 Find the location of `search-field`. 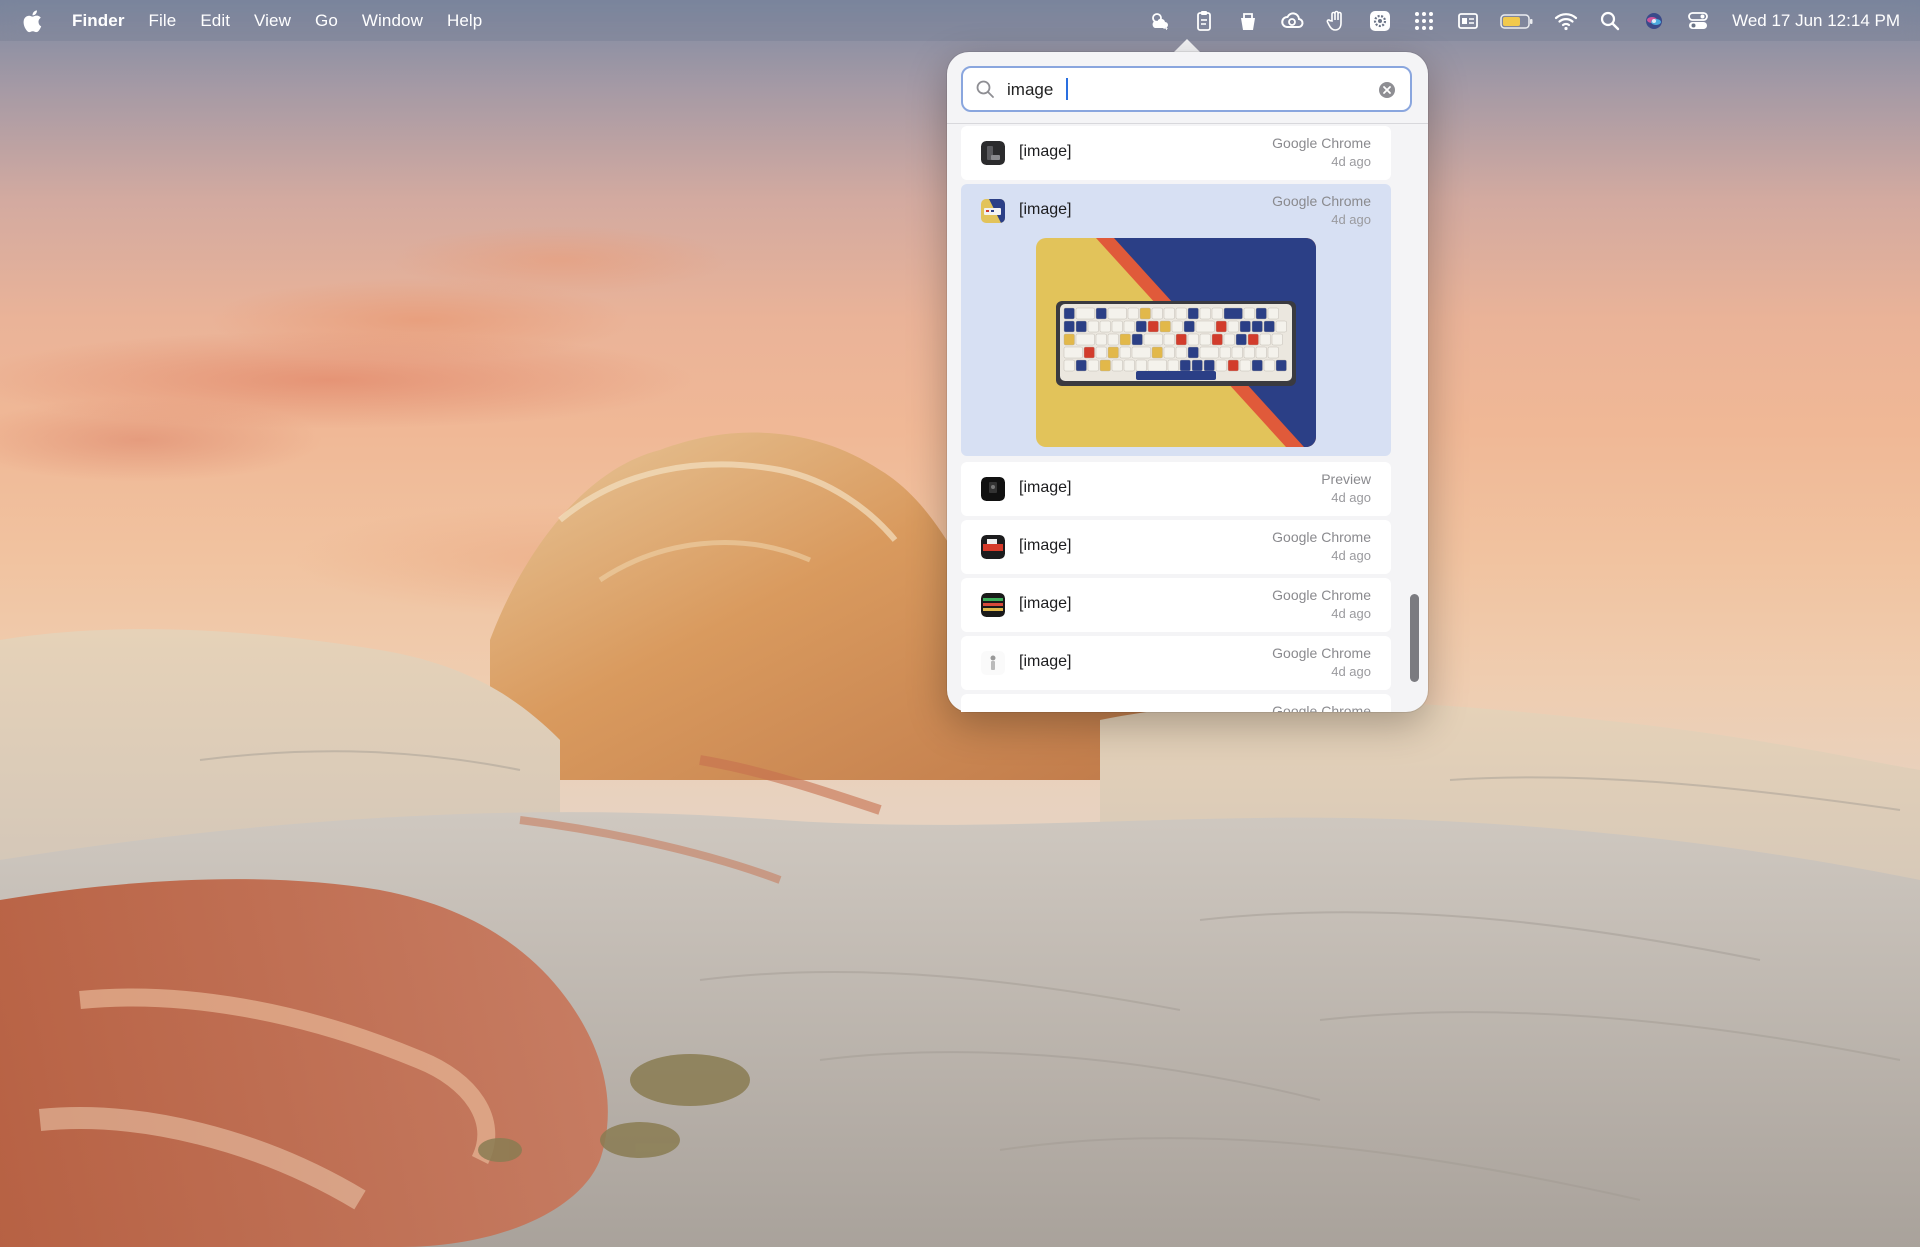

search-field is located at coordinates (1186, 89).